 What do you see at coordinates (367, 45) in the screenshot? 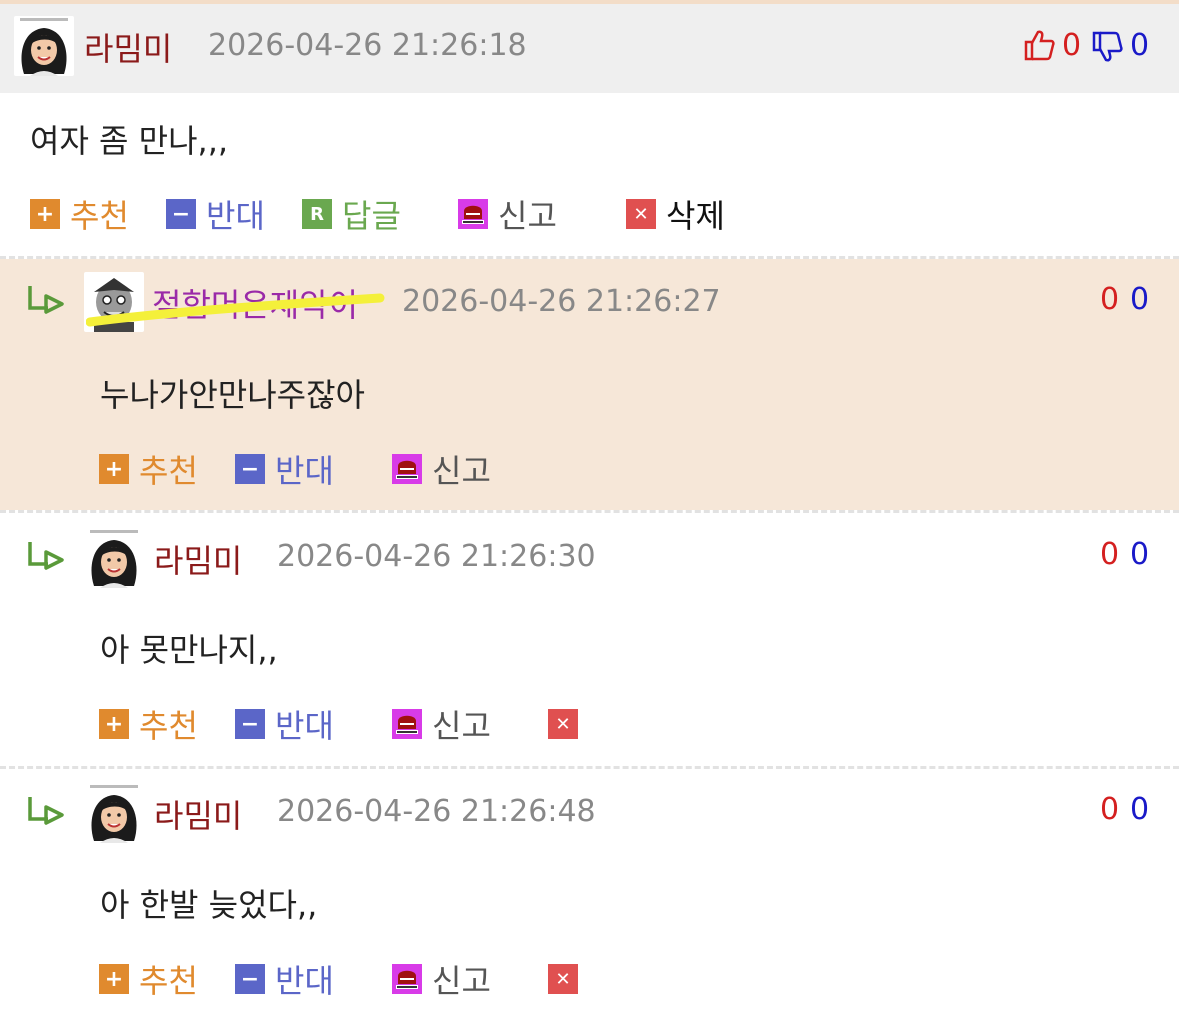
I see `comment-date: 2026-04-26 21:26:18` at bounding box center [367, 45].